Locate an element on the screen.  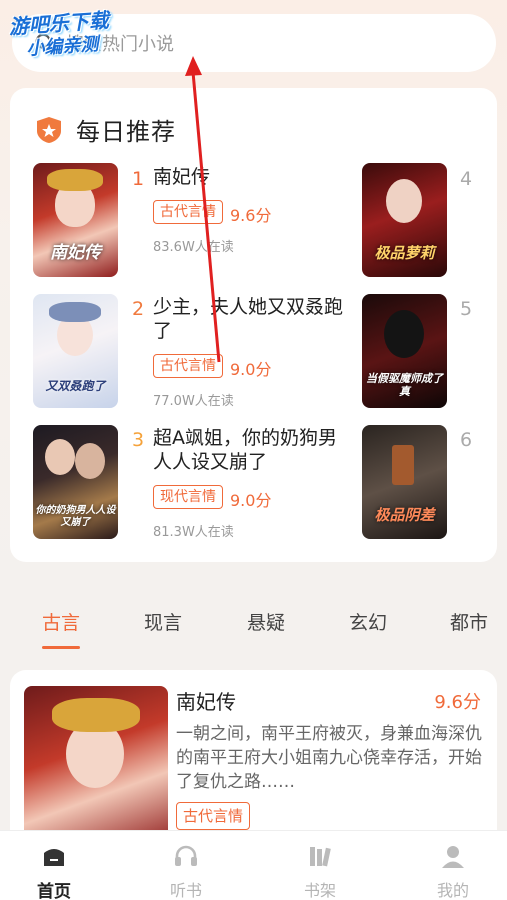
nav-listen: 听书 is located at coordinates (186, 865).